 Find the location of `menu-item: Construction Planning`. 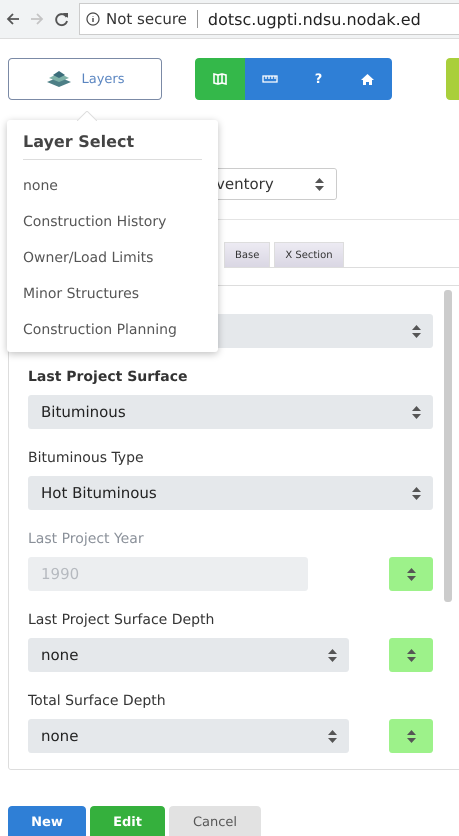

menu-item: Construction Planning is located at coordinates (112, 330).